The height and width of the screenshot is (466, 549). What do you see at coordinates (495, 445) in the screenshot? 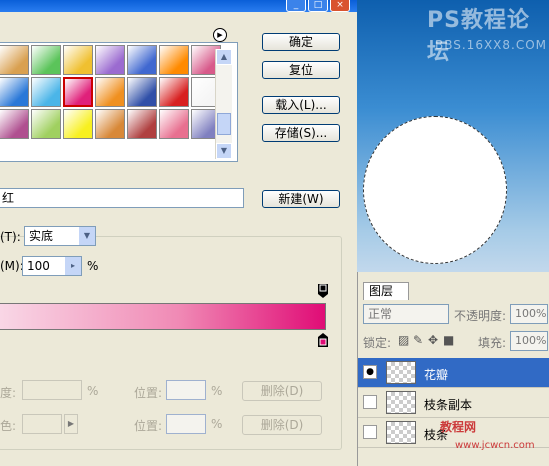
I see `site-watermark-url: www.jcwcn.com` at bounding box center [495, 445].